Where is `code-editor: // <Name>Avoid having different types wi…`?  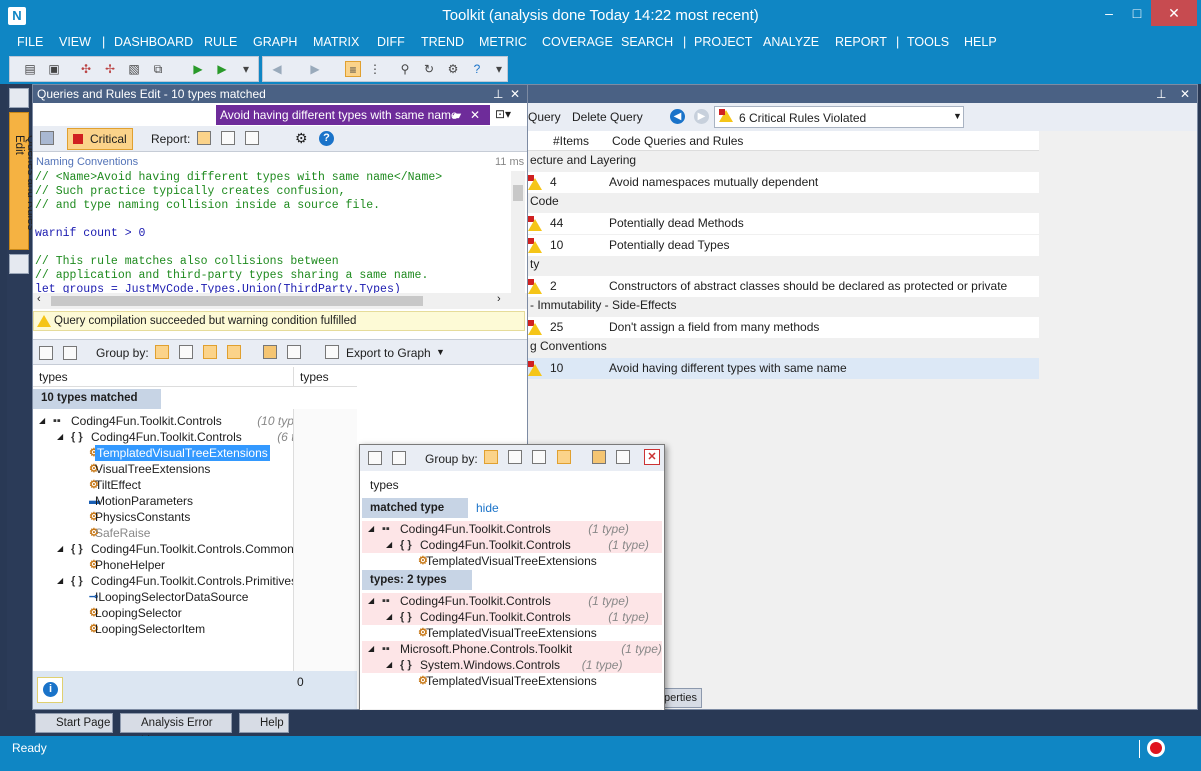 code-editor: // <Name>Avoid having different types wi… is located at coordinates (272, 232).